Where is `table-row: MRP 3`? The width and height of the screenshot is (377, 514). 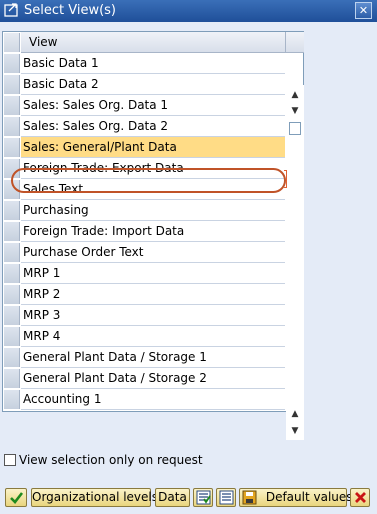 table-row: MRP 3 is located at coordinates (144, 315).